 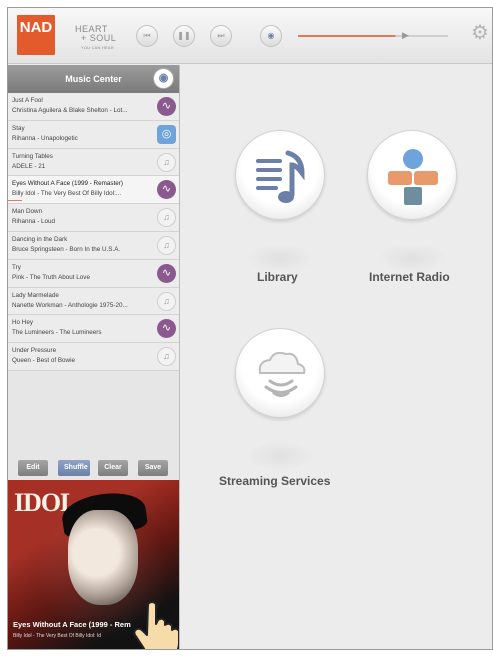 What do you see at coordinates (103, 557) in the screenshot?
I see `album-portrait` at bounding box center [103, 557].